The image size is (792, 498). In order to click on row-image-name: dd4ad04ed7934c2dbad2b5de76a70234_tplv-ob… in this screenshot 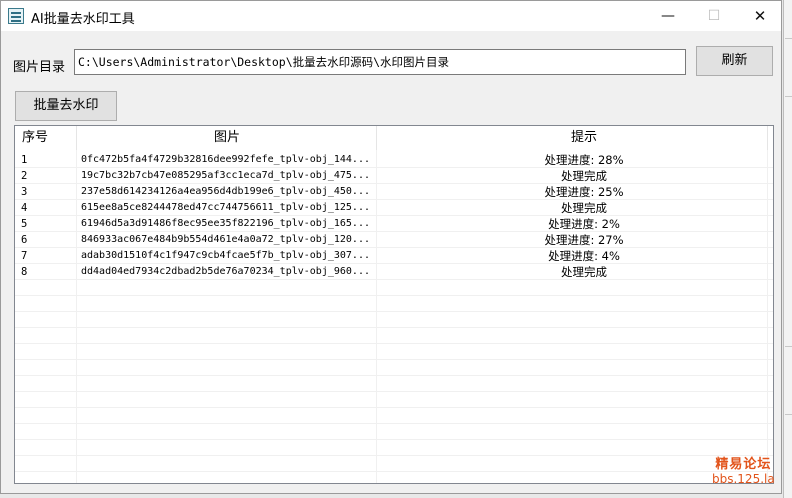, I will do `click(225, 271)`.